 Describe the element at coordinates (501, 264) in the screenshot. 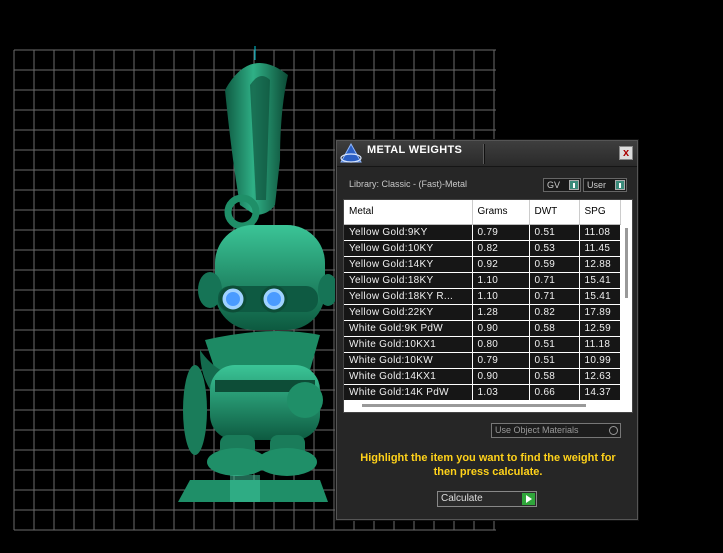

I see `cell-grams: 0.92` at that location.